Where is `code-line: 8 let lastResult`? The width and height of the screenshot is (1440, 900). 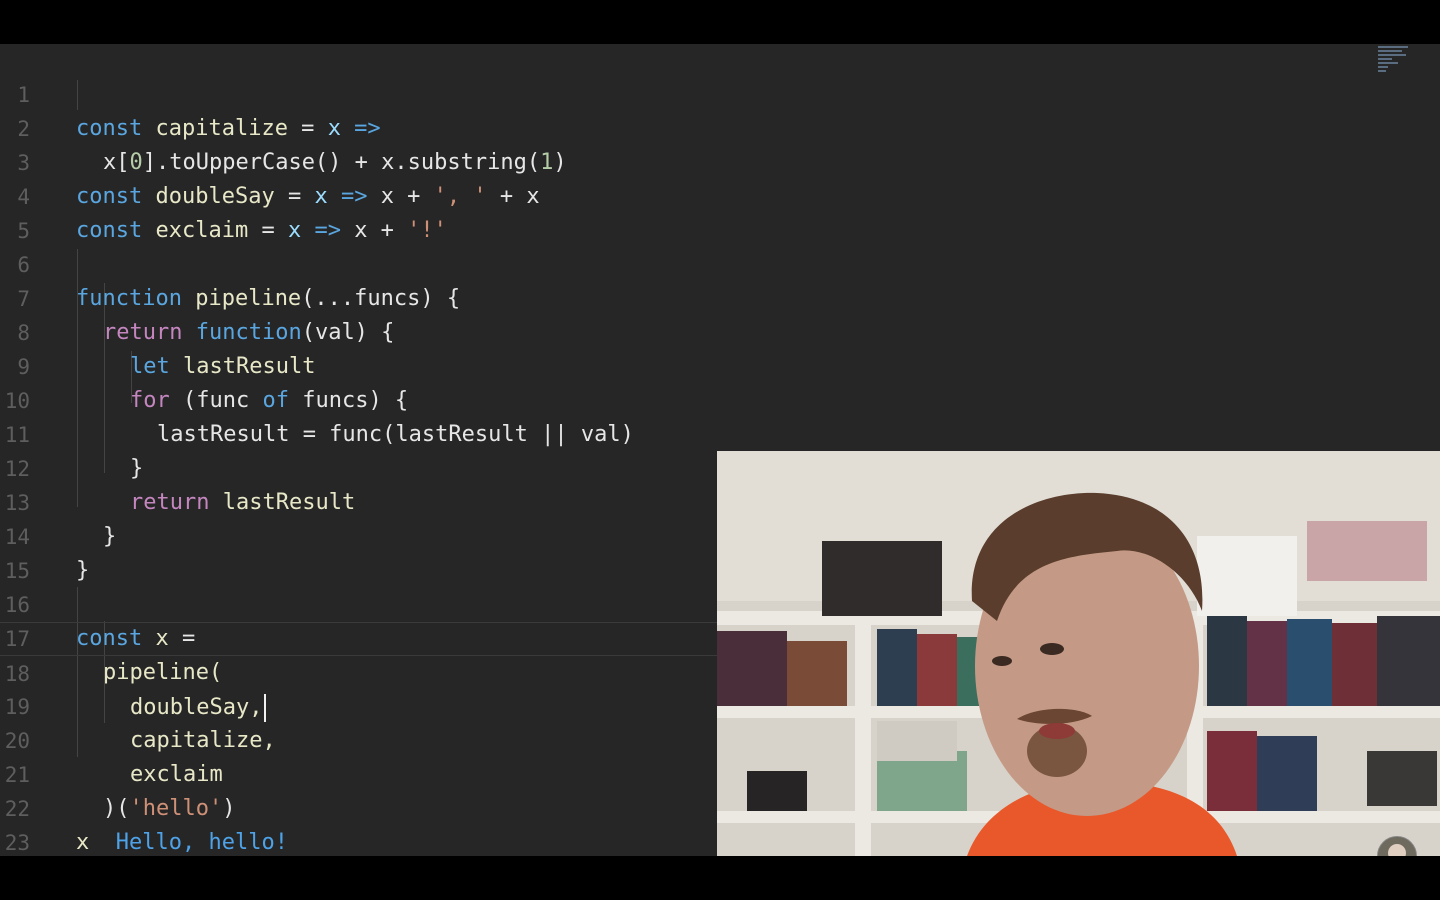
code-line: 8 let lastResult is located at coordinates (720, 330).